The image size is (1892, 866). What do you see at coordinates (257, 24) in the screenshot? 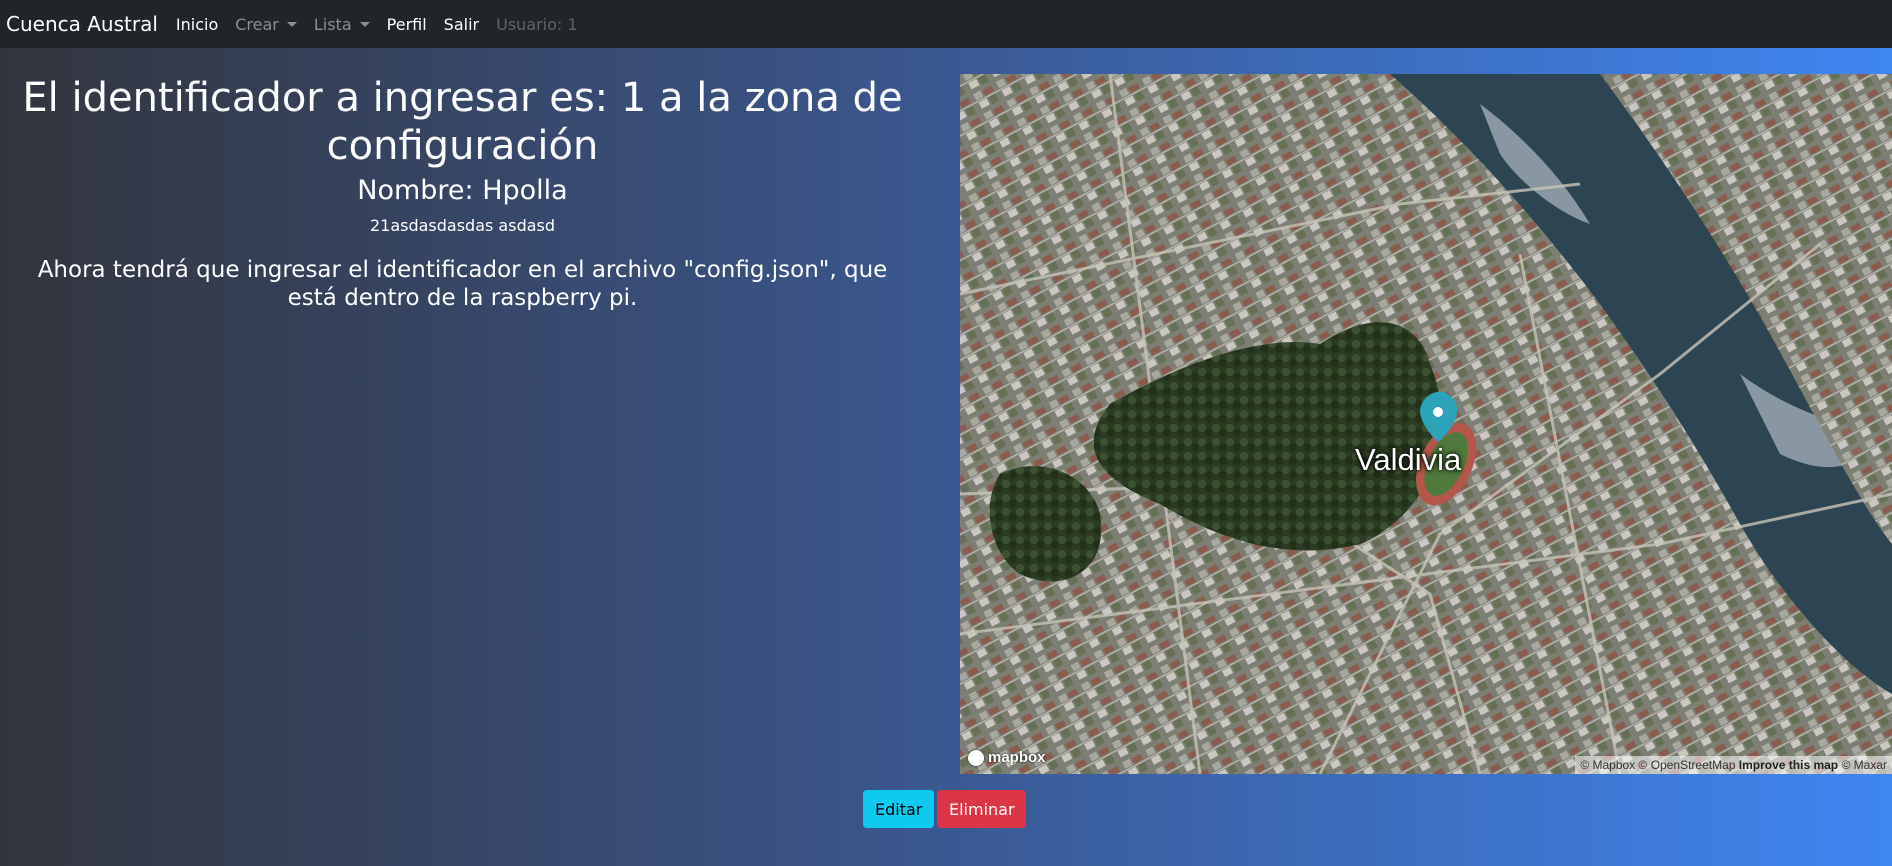
I see `nav-crear-label: Crear` at bounding box center [257, 24].